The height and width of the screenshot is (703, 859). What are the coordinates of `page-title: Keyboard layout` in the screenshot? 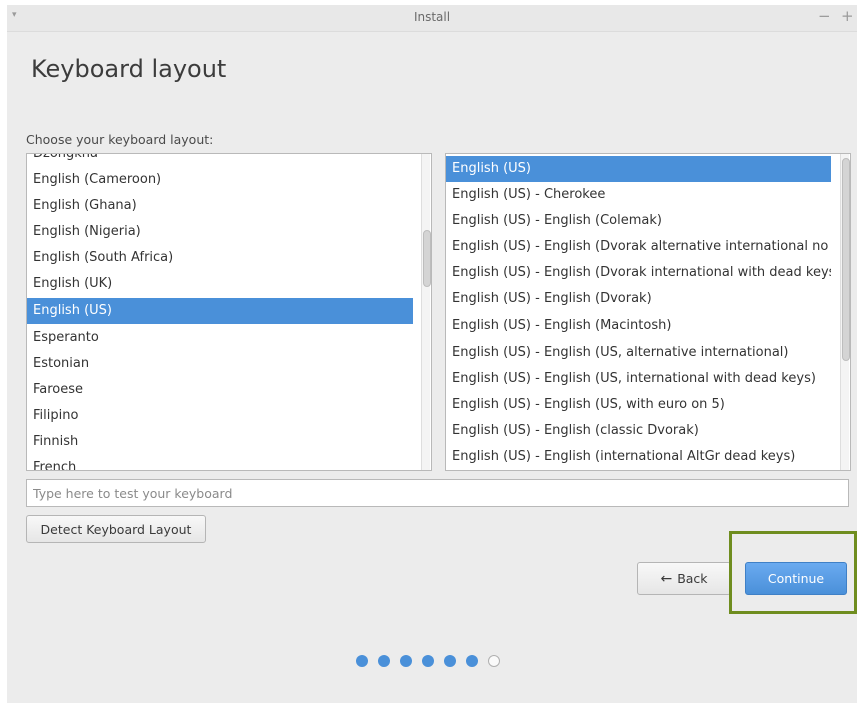 It's located at (129, 69).